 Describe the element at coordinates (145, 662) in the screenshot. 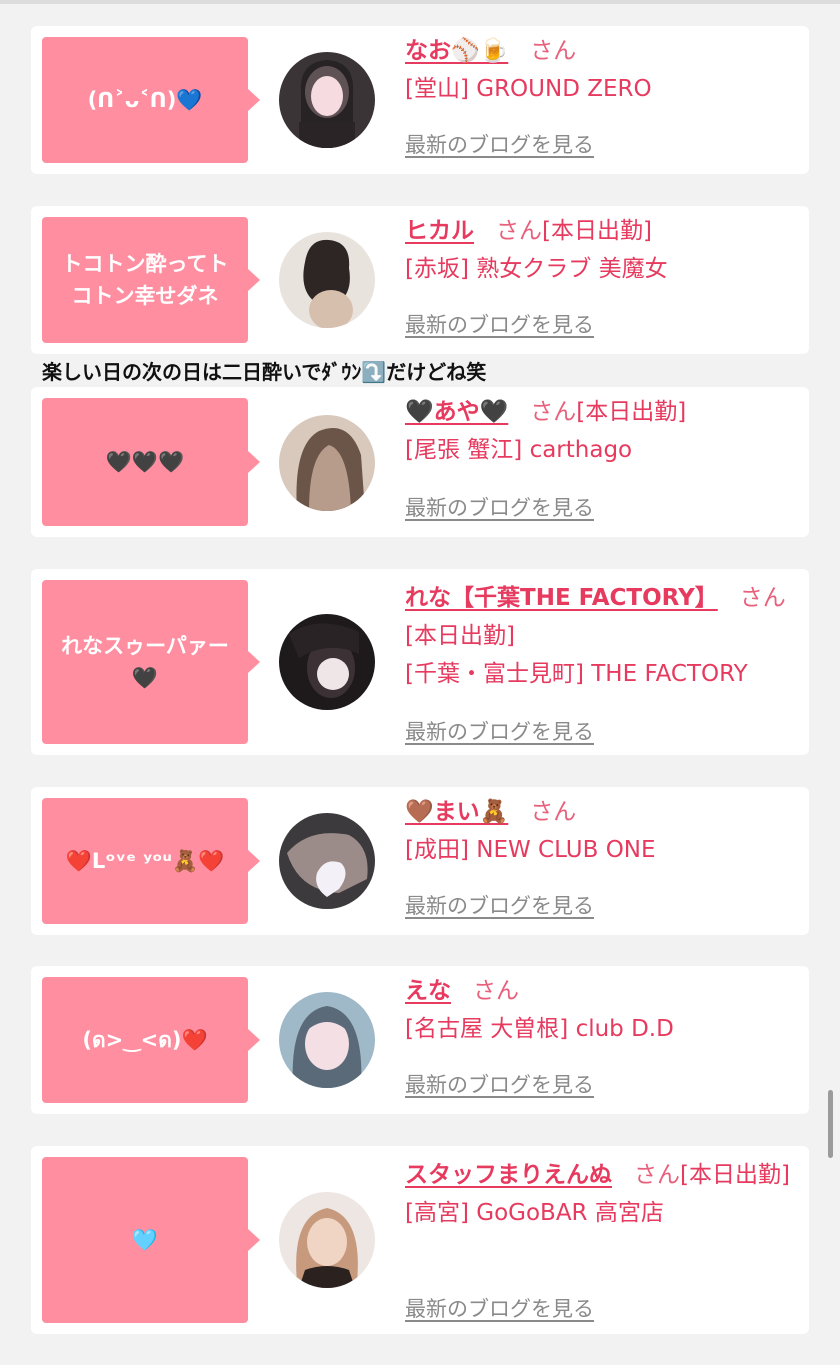

I see `message-text: れなスゥーパァー 🖤` at that location.